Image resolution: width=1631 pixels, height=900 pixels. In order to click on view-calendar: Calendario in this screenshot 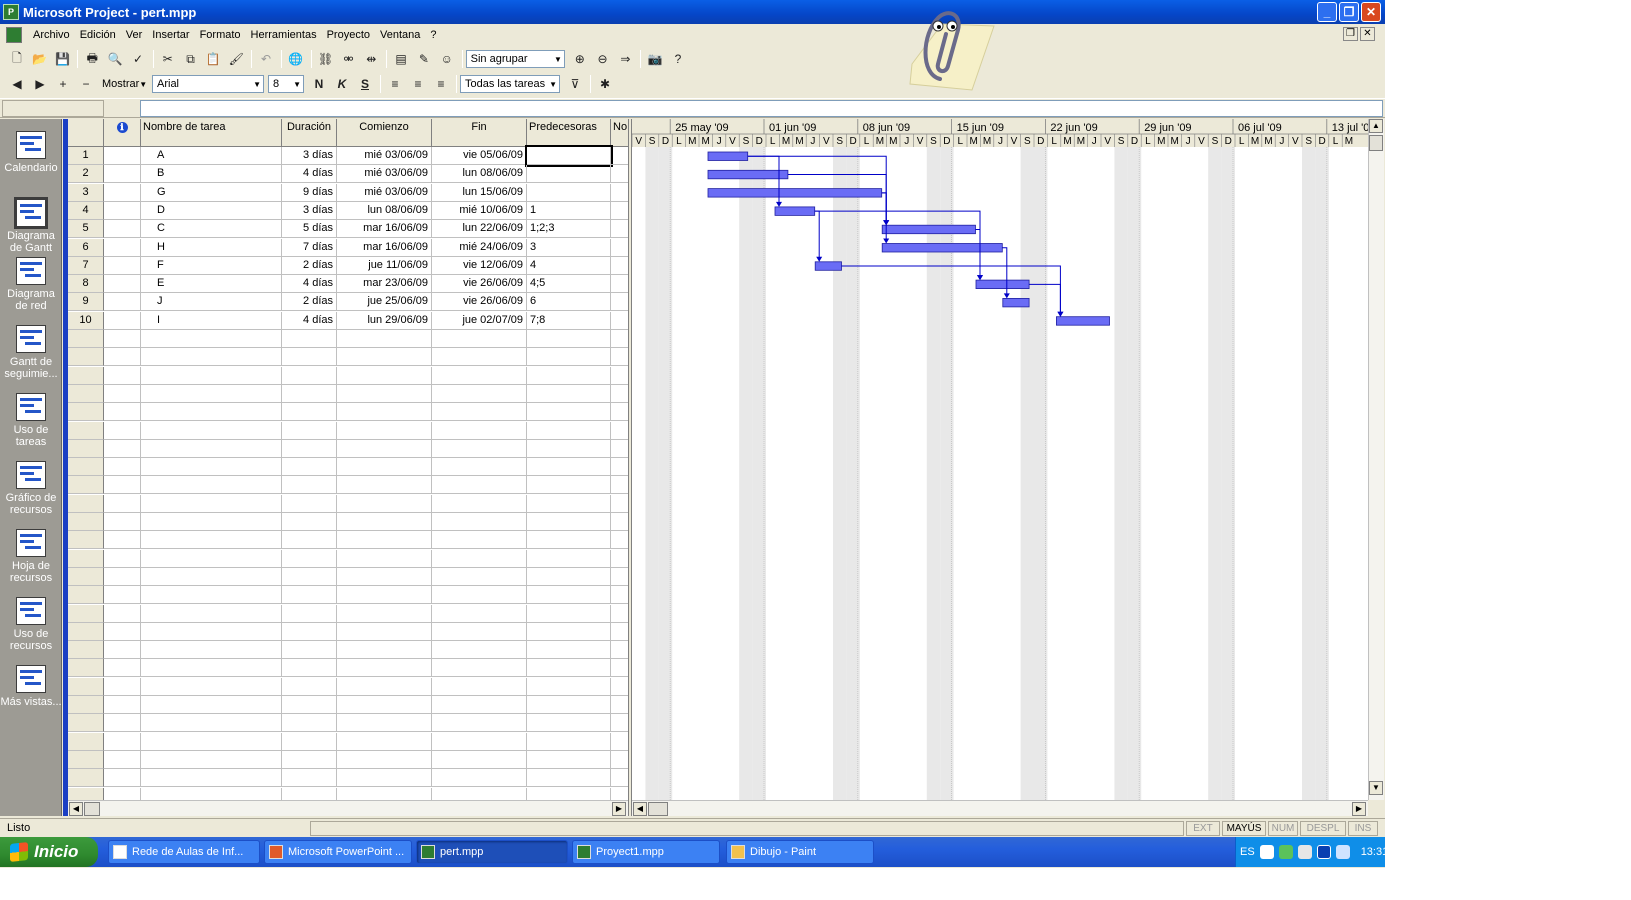, I will do `click(31, 152)`.